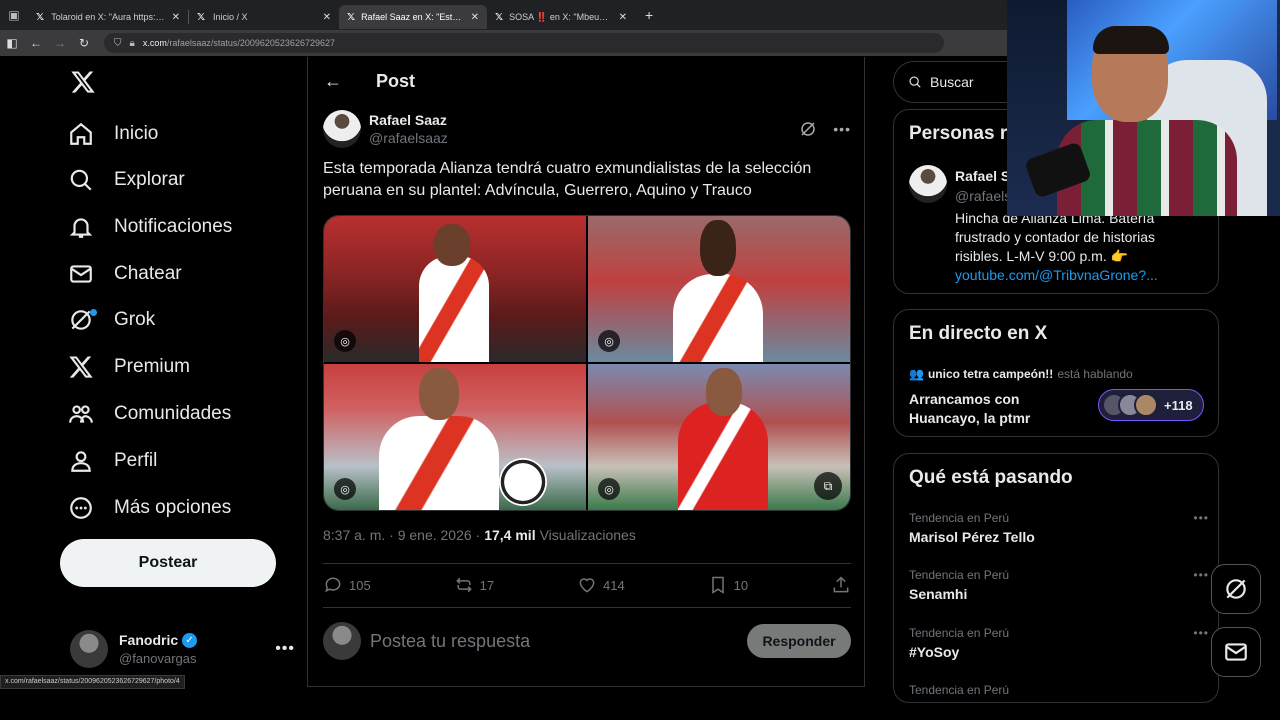 This screenshot has width=1280, height=720. I want to click on post-photo-2: ◎, so click(719, 289).